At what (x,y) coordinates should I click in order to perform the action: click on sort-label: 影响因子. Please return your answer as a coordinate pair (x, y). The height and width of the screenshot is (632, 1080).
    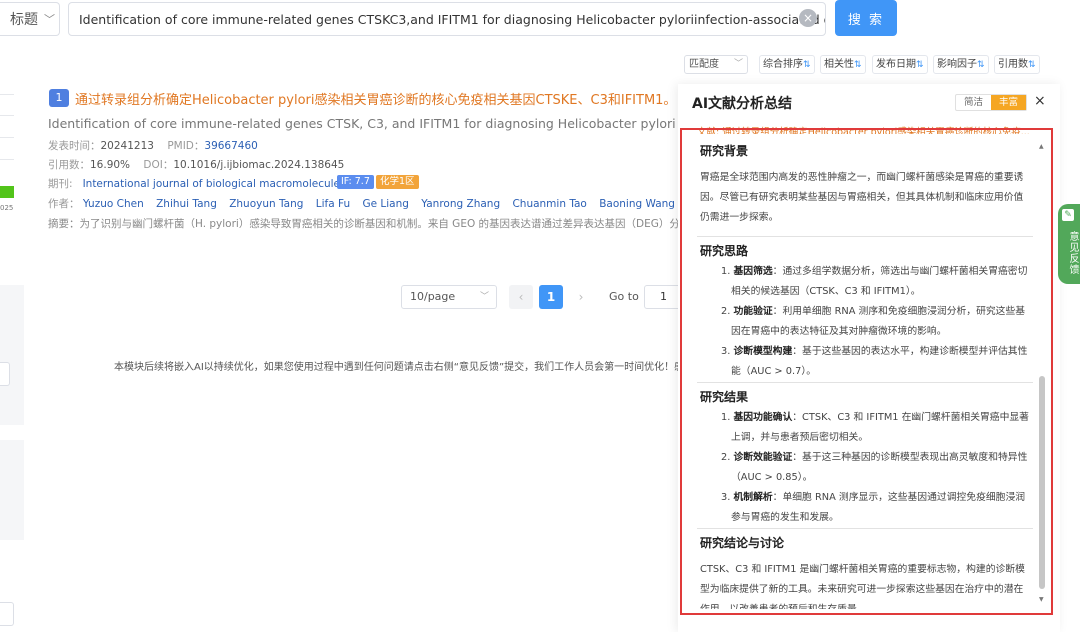
    Looking at the image, I should click on (957, 64).